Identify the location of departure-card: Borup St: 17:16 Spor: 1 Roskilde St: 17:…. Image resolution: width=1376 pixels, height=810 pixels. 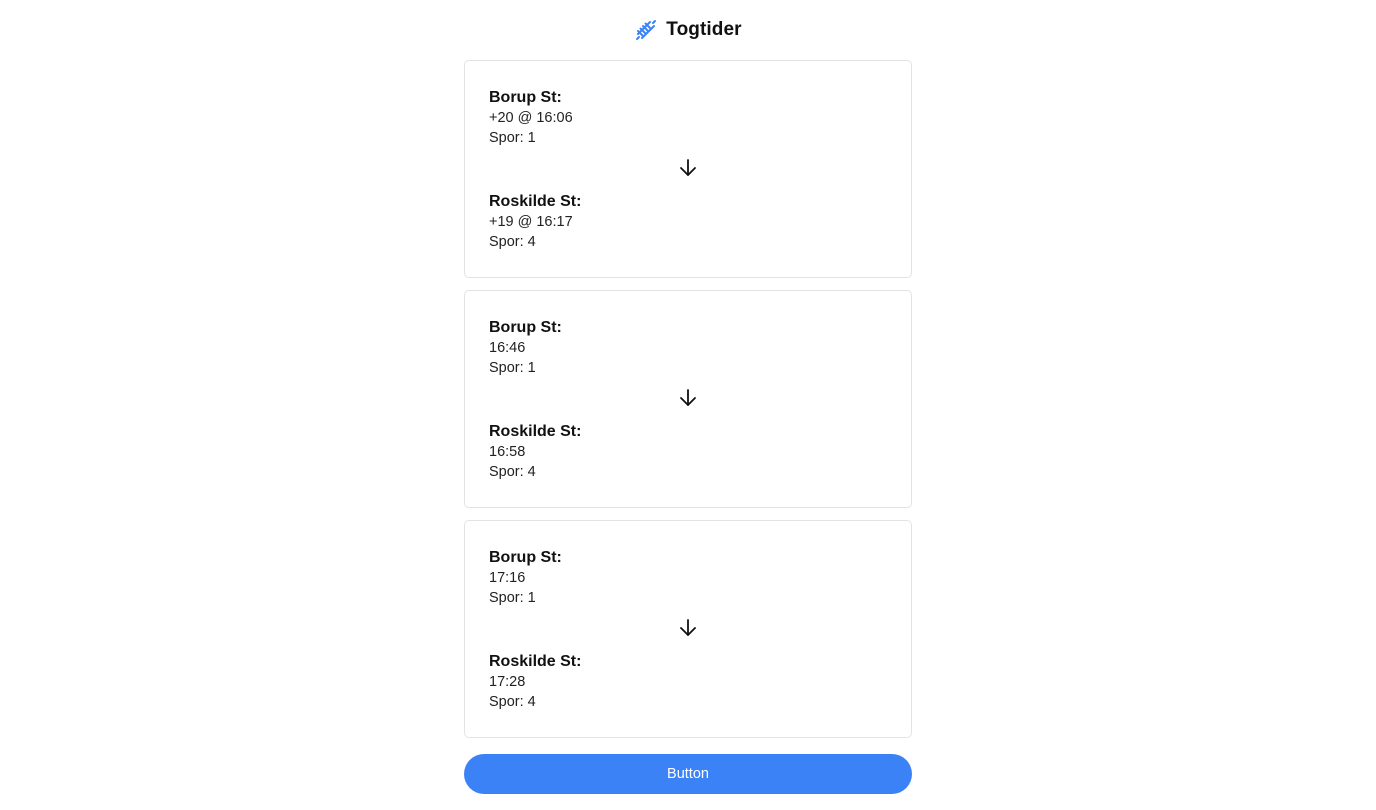
(688, 629).